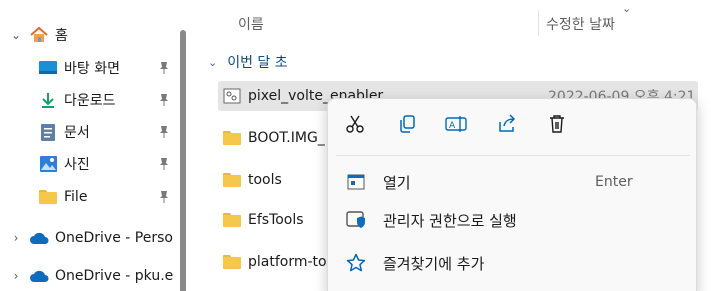  Describe the element at coordinates (183, 160) in the screenshot. I see `nav-scrollbar` at that location.